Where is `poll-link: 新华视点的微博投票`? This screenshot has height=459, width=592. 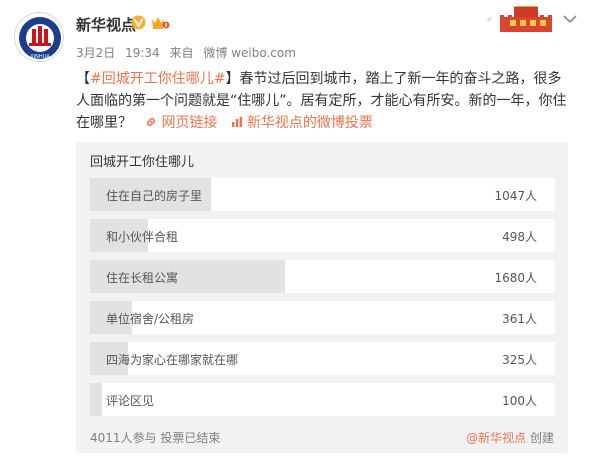 poll-link: 新华视点的微博投票 is located at coordinates (310, 123).